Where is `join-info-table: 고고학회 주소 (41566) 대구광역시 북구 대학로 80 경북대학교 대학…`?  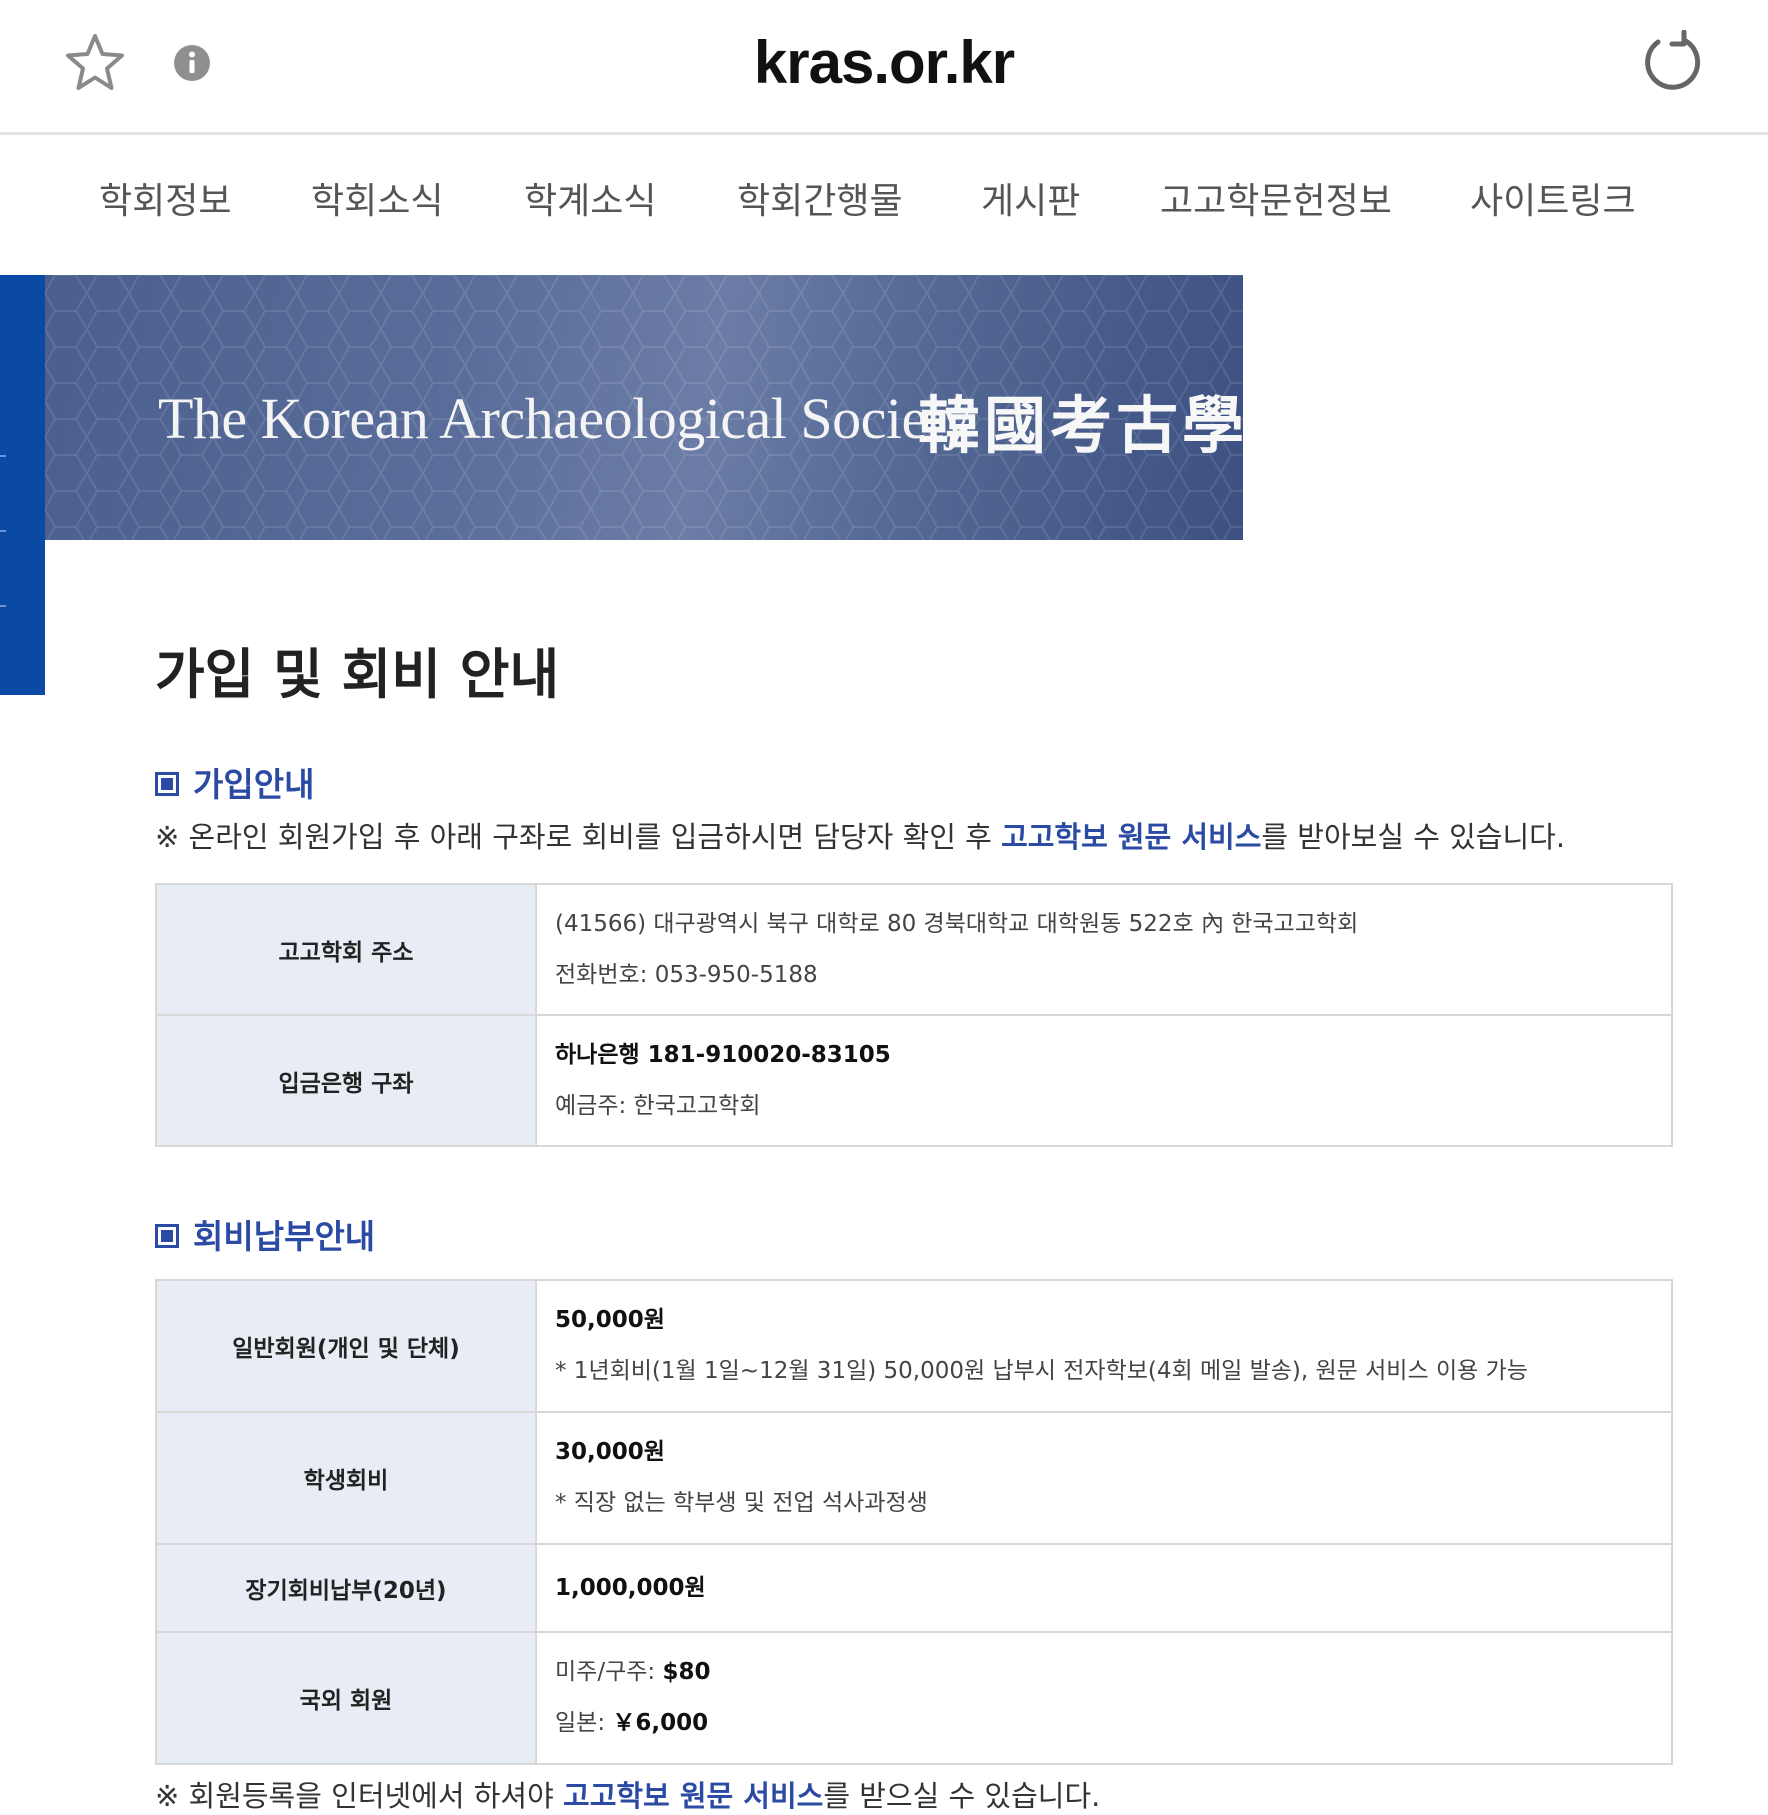
join-info-table: 고고학회 주소 (41566) 대구광역시 북구 대학로 80 경북대학교 대학… is located at coordinates (914, 1015).